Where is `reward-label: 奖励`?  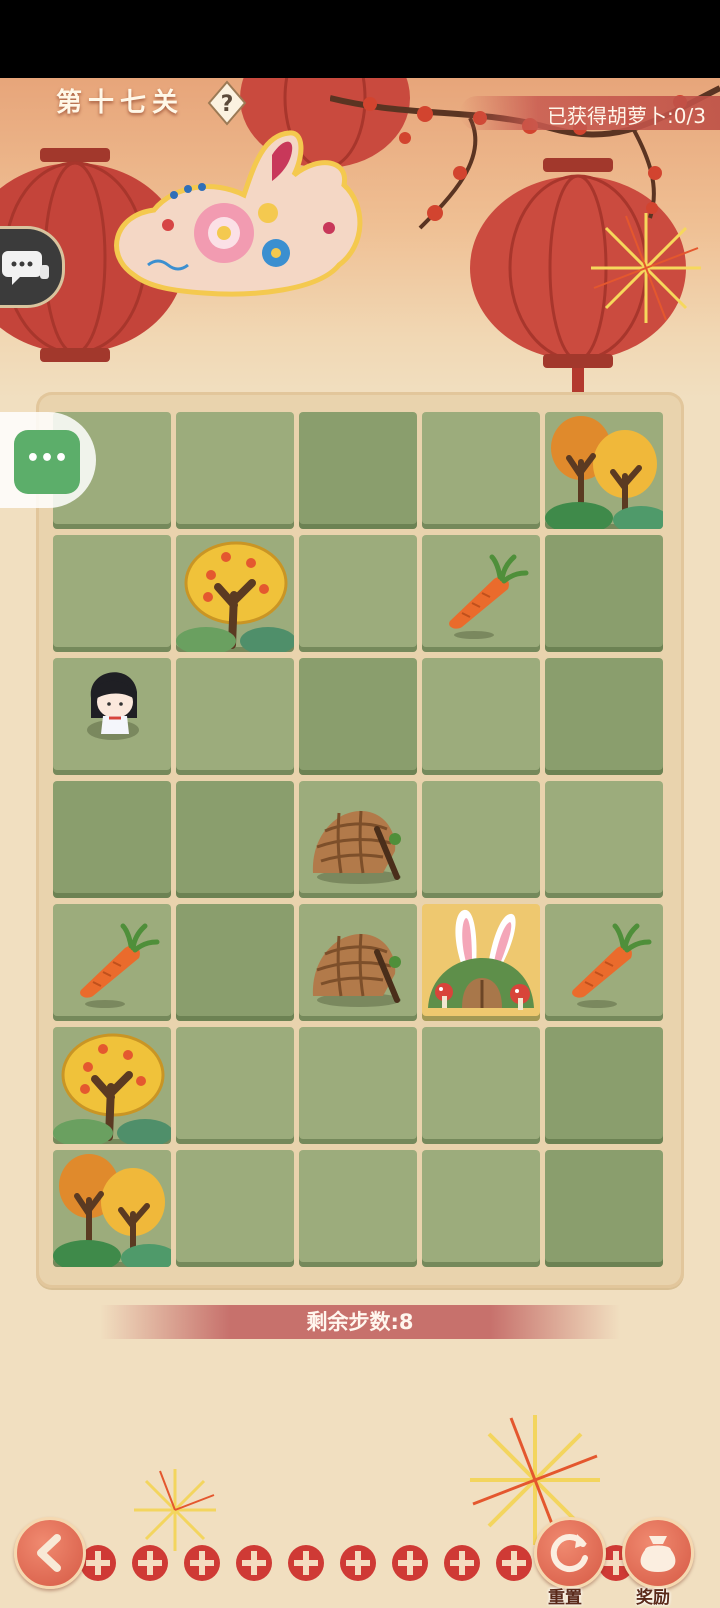
reward-label: 奖励 is located at coordinates (653, 1598).